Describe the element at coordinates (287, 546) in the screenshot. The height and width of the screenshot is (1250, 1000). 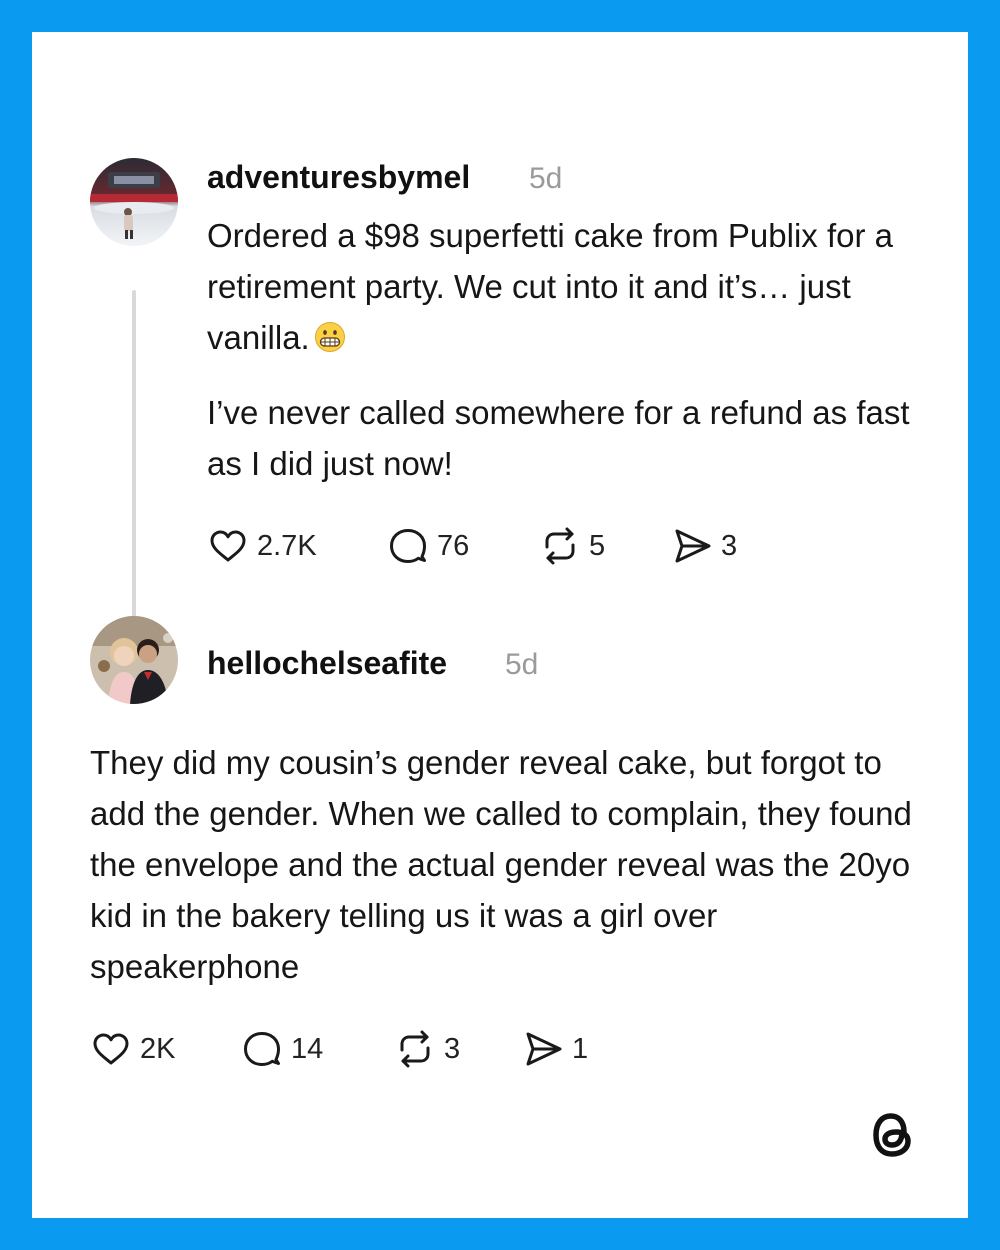
I see `like-count: 2.7K` at that location.